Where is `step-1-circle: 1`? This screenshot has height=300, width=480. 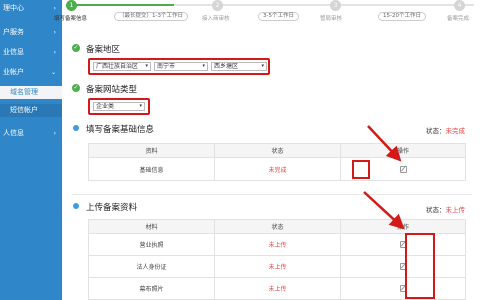 step-1-circle: 1 is located at coordinates (71, 5).